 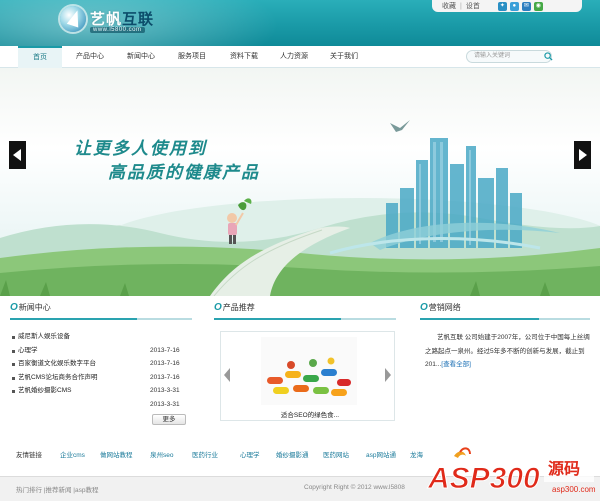 I want to click on svg-text: ASP300, so click(x=483, y=478).